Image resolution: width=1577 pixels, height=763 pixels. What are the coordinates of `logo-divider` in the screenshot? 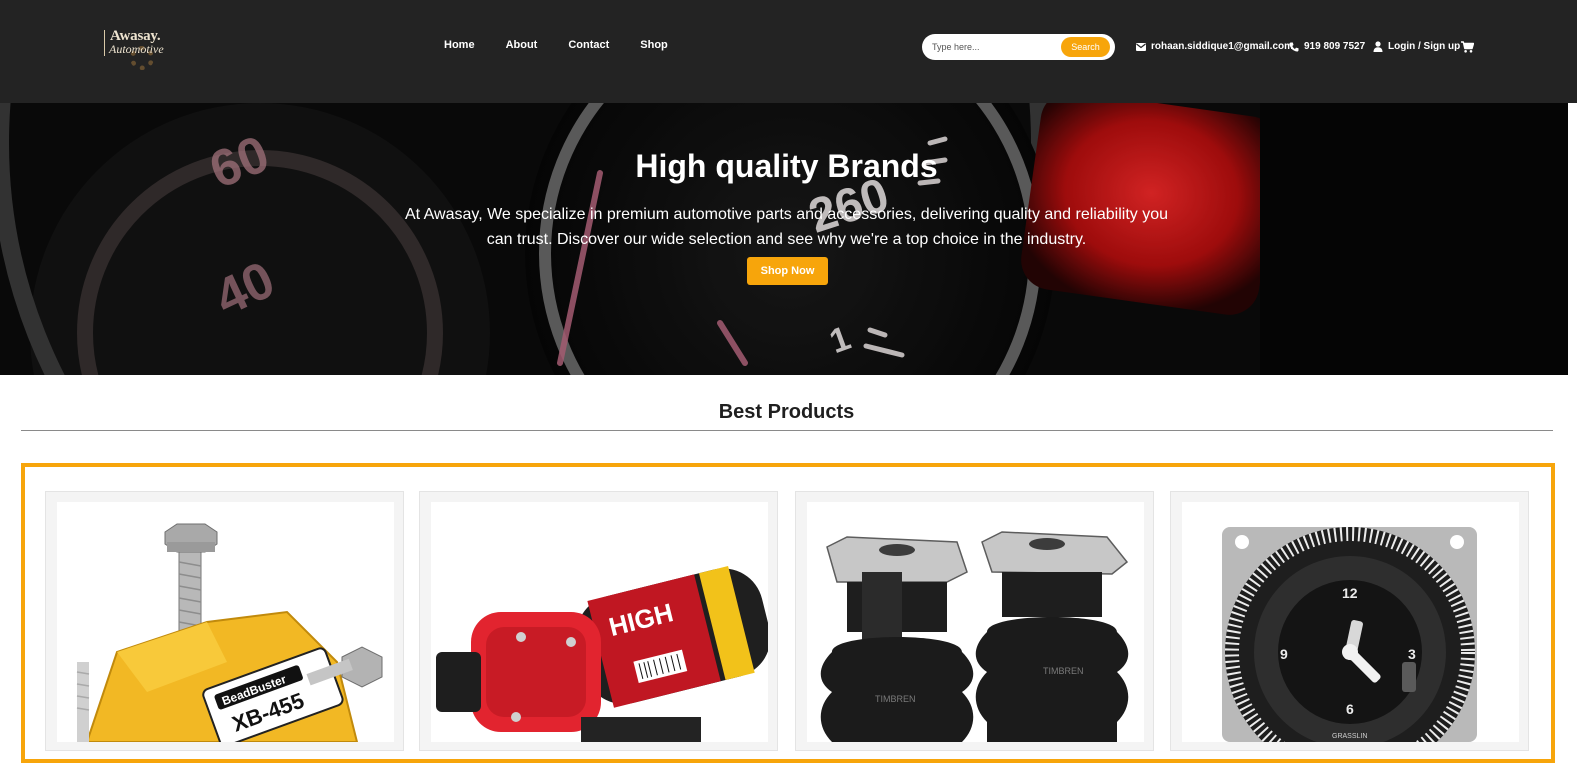 It's located at (104, 43).